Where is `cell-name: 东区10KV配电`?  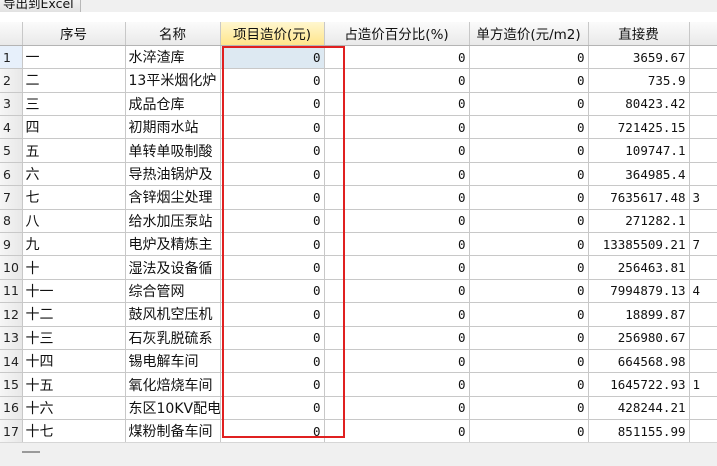 cell-name: 东区10KV配电 is located at coordinates (173, 408).